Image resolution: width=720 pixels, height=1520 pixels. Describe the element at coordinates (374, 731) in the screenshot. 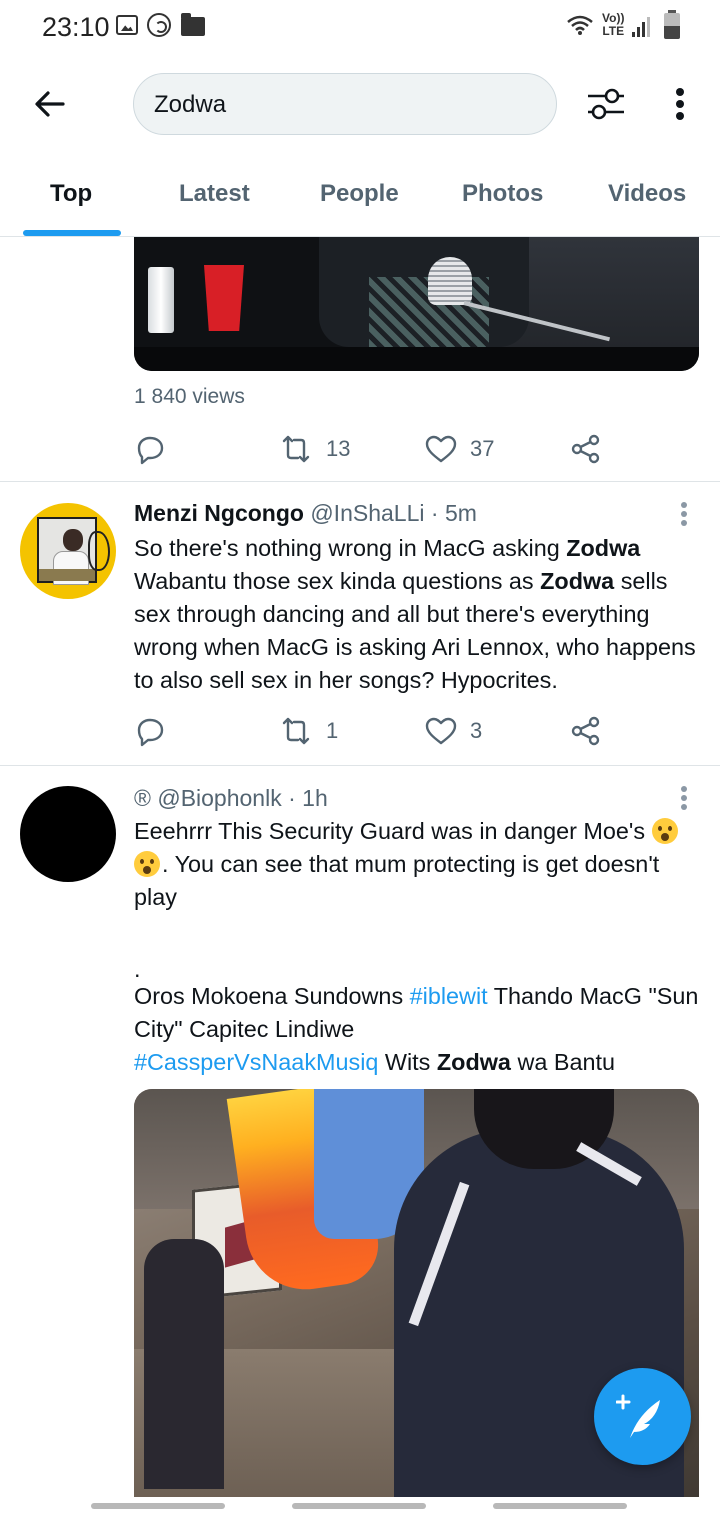

I see `tweet-actions: 1 3` at that location.